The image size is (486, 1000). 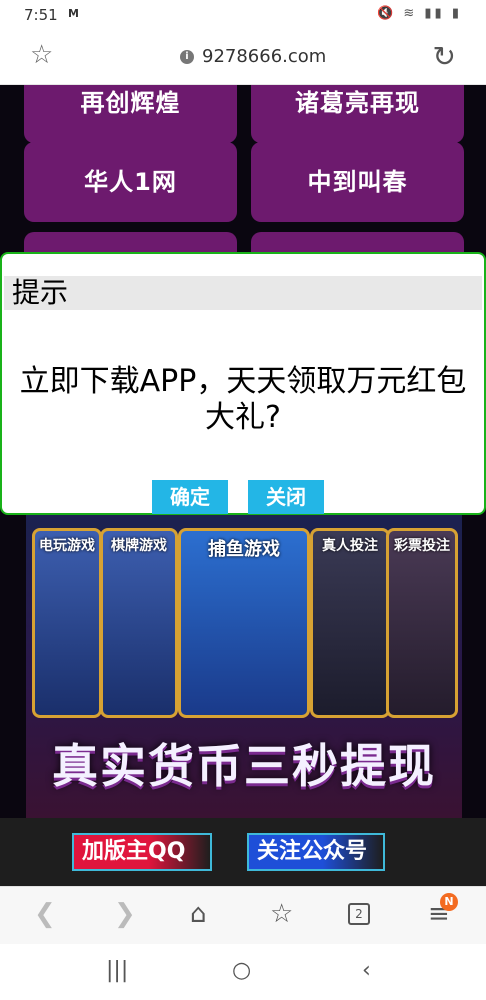 I want to click on home-circle-icon: ○, so click(x=241, y=970).